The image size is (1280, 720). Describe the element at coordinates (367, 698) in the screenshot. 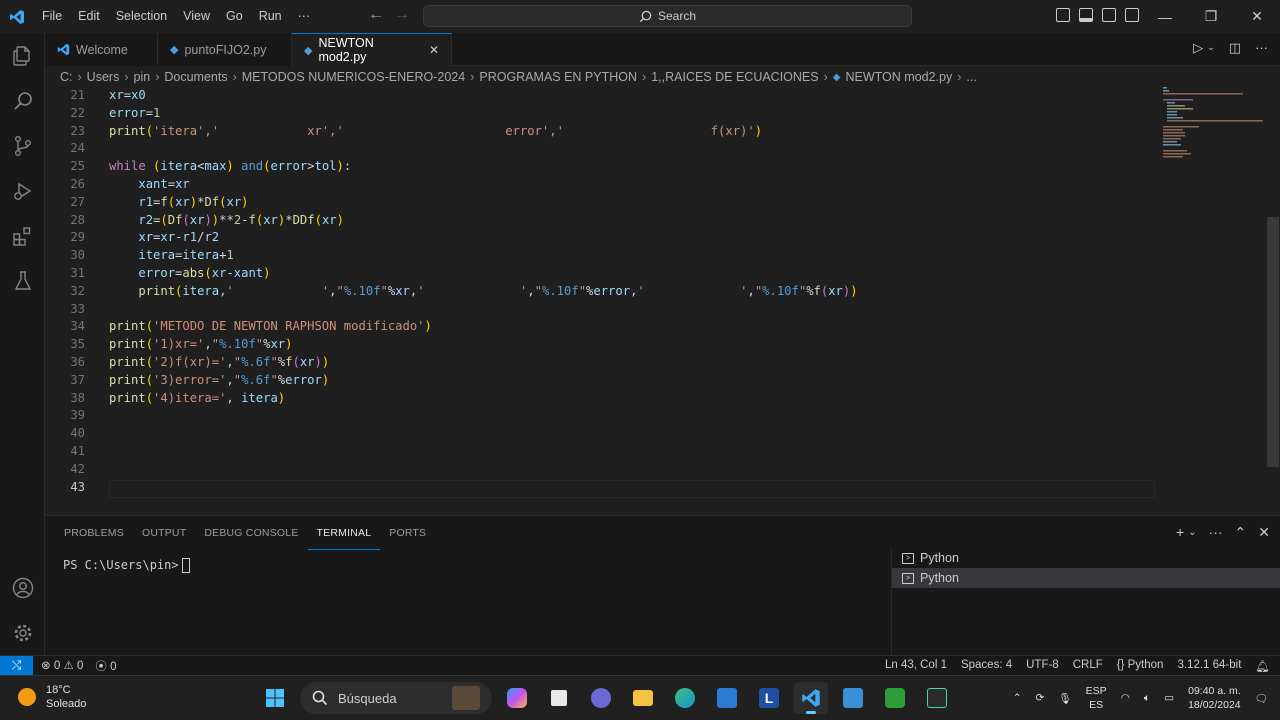

I see `taskbar-search-placeholder: Búsqueda` at that location.